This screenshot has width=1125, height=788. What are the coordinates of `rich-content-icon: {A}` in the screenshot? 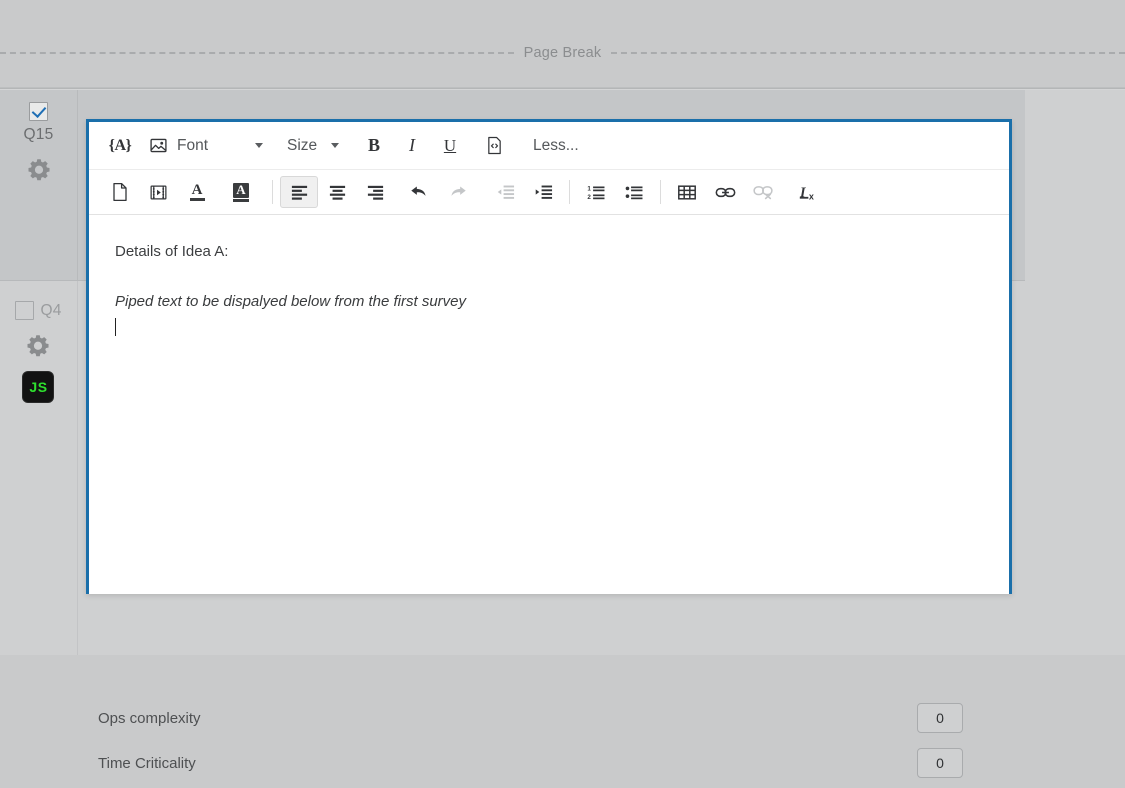 It's located at (120, 146).